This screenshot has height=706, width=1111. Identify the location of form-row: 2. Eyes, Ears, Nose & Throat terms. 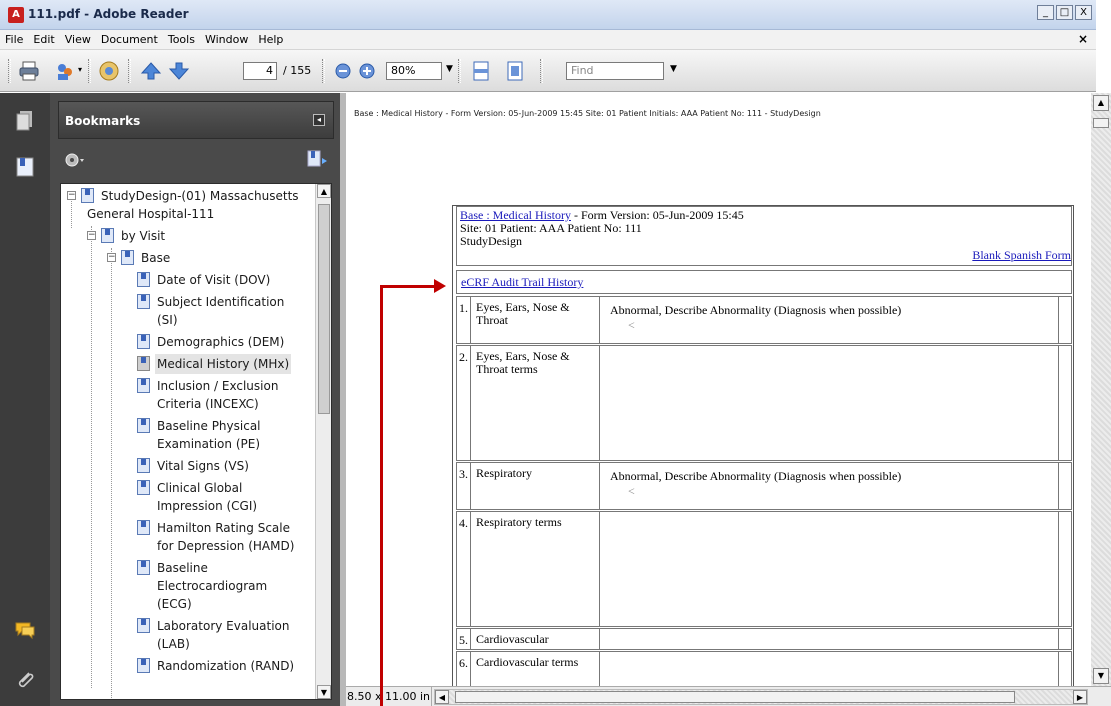
(764, 403).